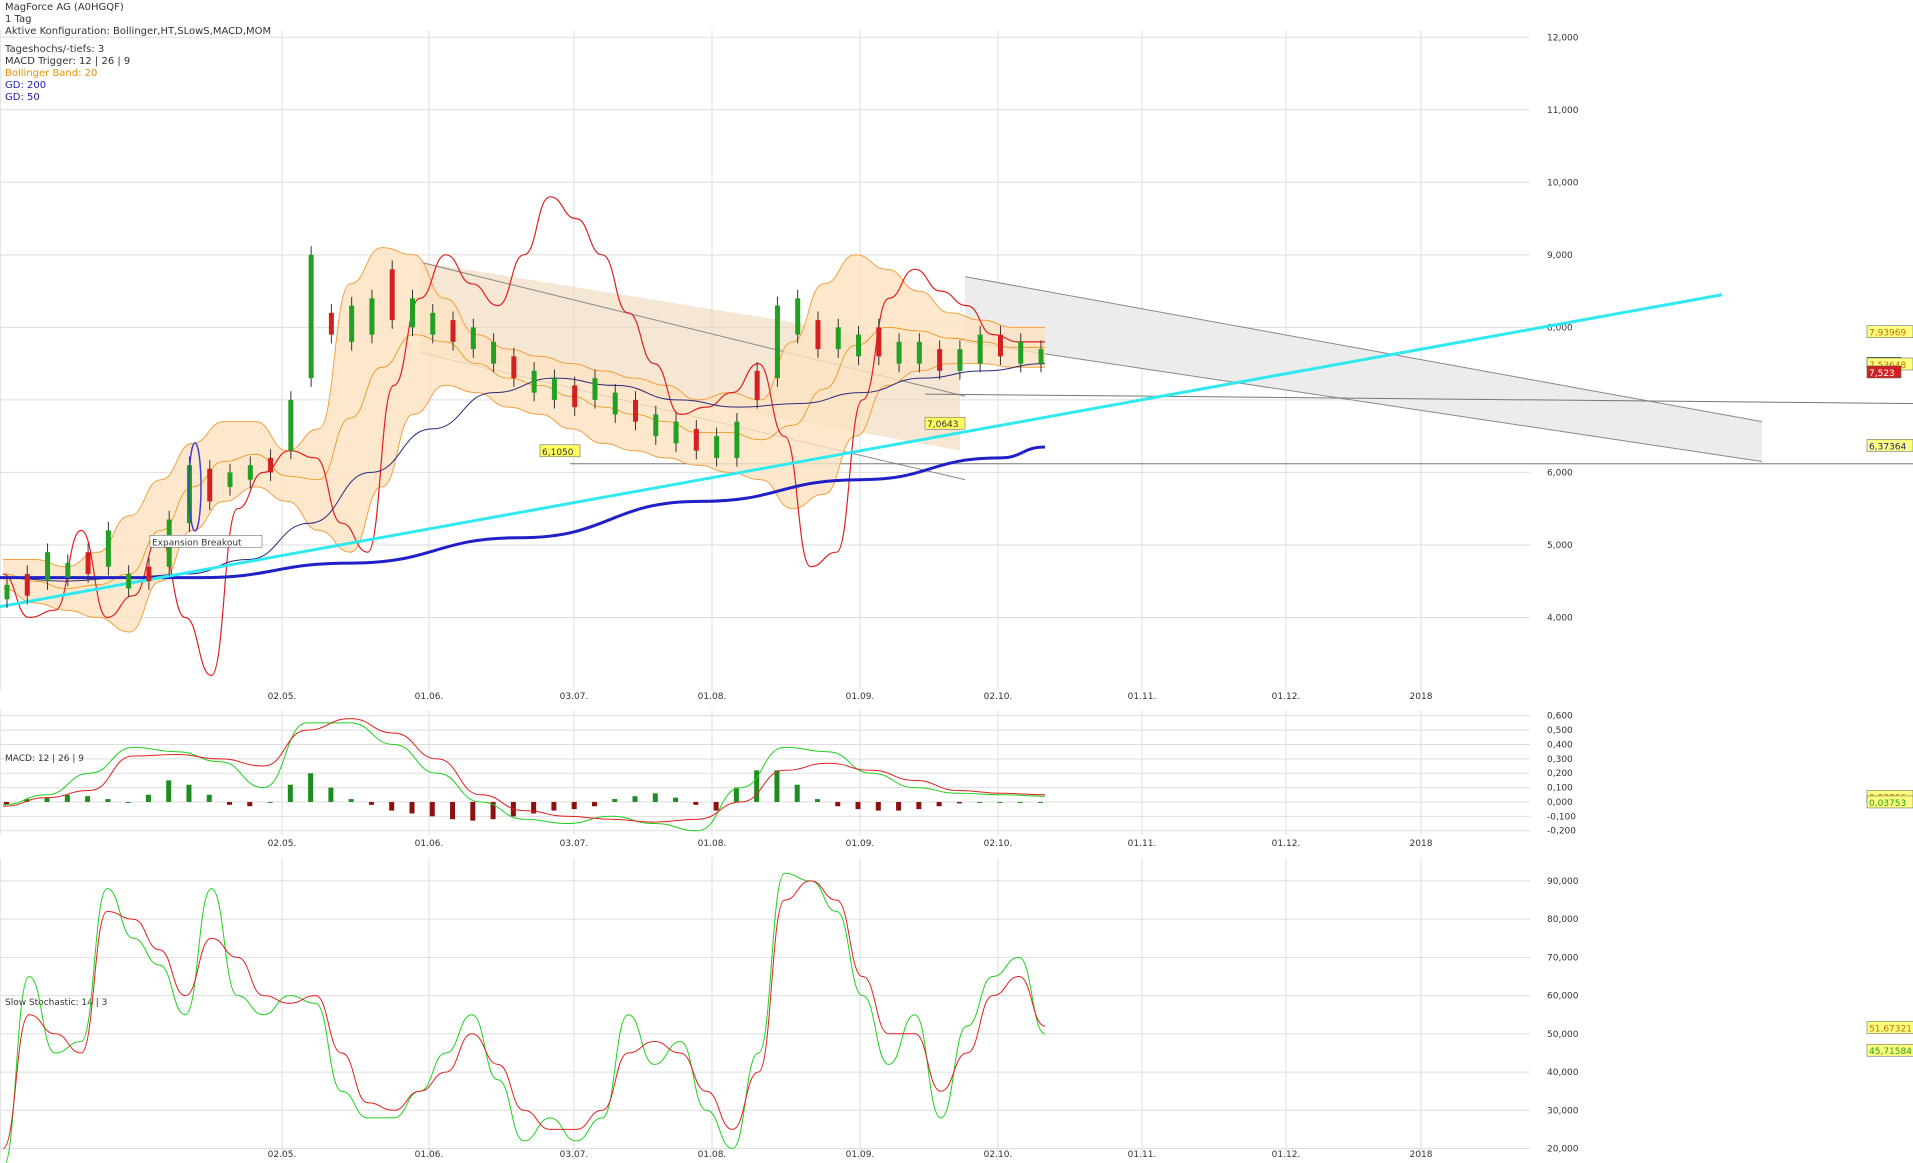  Describe the element at coordinates (1286, 697) in the screenshot. I see `price-x-tick-label: 01.12.` at that location.